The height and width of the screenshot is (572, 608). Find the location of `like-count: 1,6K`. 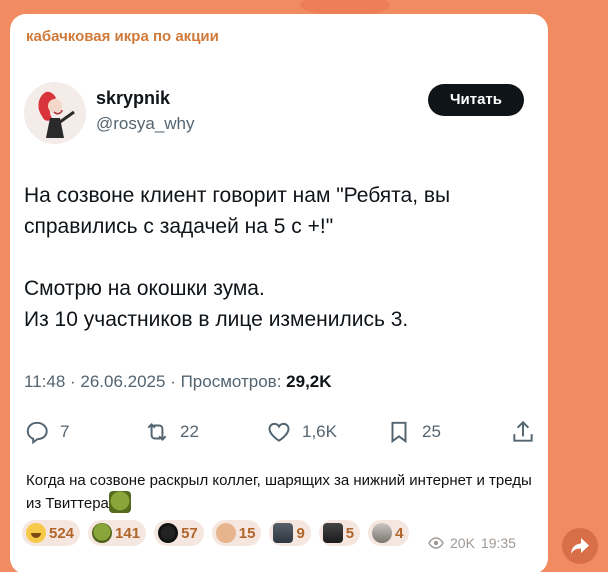

like-count: 1,6K is located at coordinates (319, 431).